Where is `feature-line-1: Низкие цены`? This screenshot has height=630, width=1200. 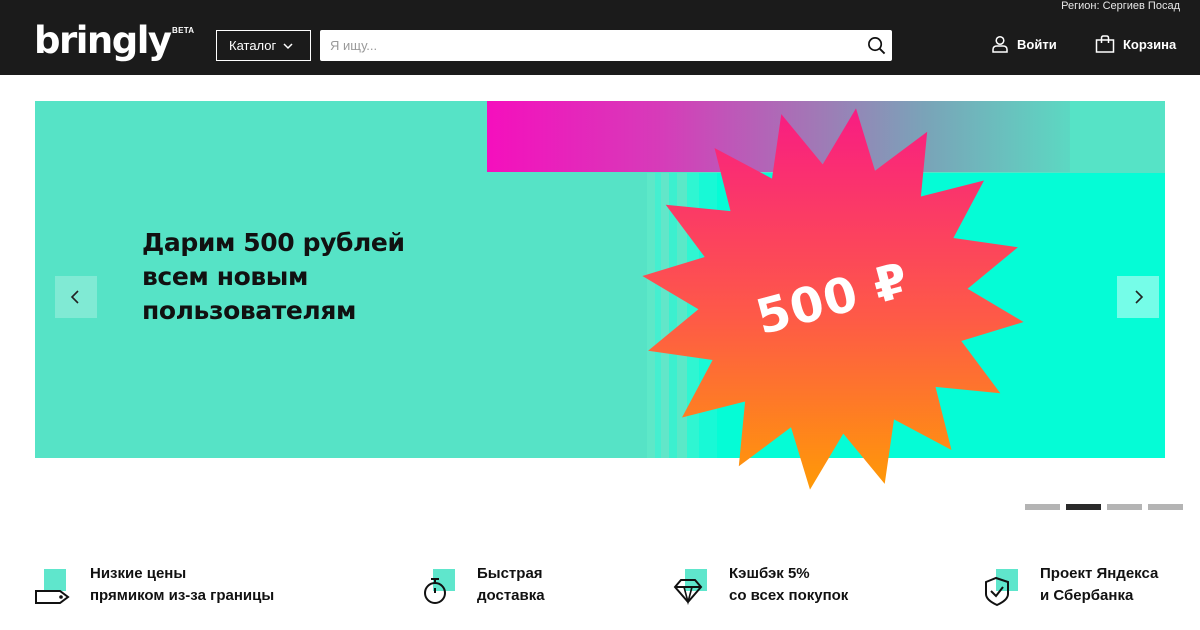 feature-line-1: Низкие цены is located at coordinates (138, 573).